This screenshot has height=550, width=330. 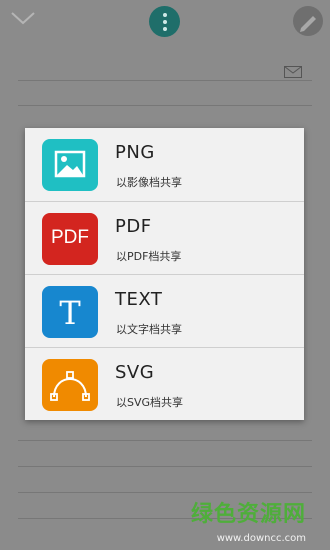 What do you see at coordinates (164, 384) in the screenshot?
I see `share-option-svg: SVG 以SVG档共享` at bounding box center [164, 384].